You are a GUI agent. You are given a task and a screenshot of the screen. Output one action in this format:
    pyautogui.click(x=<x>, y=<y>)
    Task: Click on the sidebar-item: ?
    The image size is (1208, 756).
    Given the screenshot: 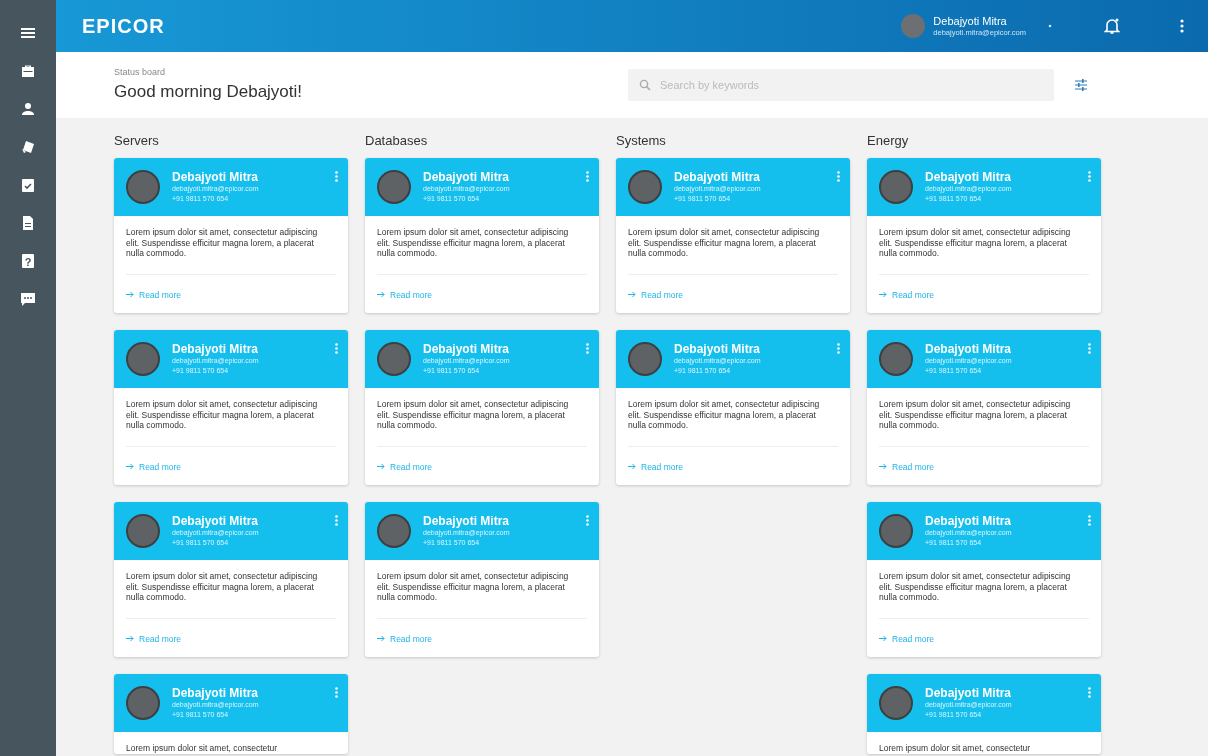 What is the action you would take?
    pyautogui.click(x=28, y=261)
    